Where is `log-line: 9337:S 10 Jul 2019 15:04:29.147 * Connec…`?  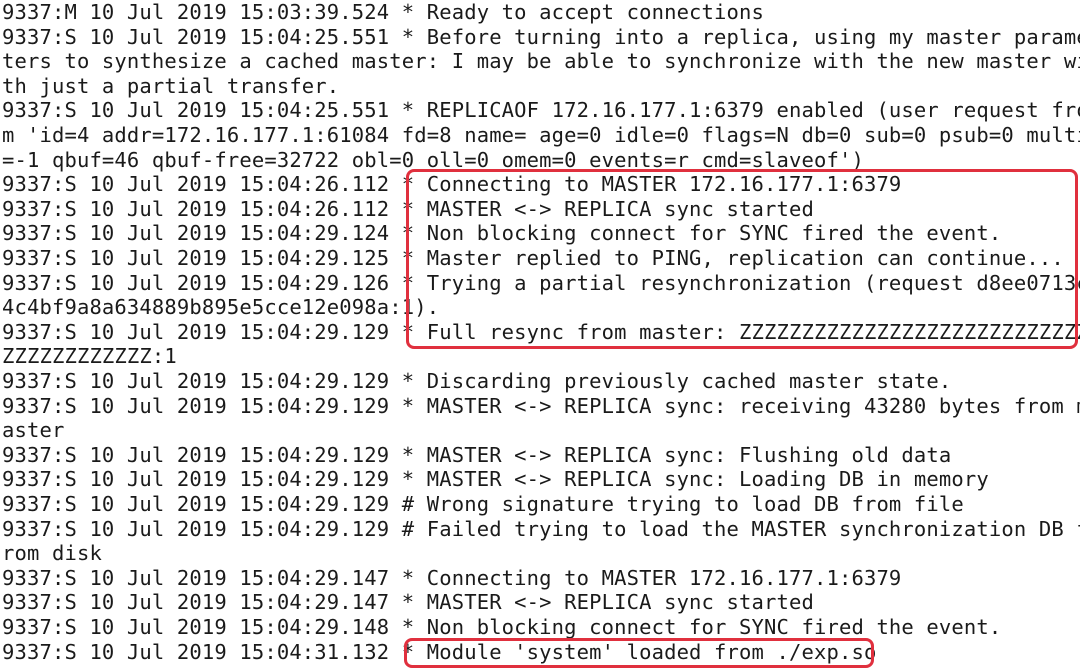
log-line: 9337:S 10 Jul 2019 15:04:29.147 * Connec… is located at coordinates (452, 577).